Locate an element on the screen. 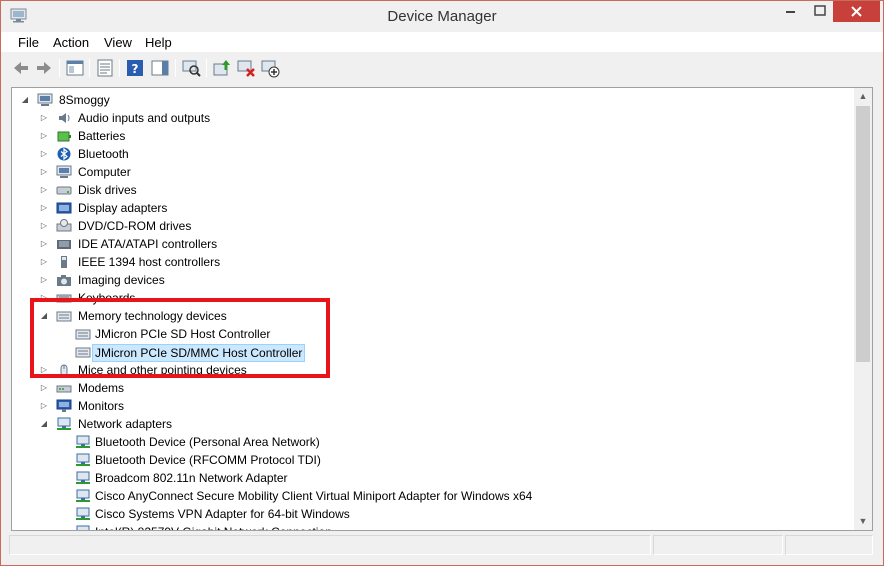 The height and width of the screenshot is (566, 884). display-adapter-icon is located at coordinates (64, 208).